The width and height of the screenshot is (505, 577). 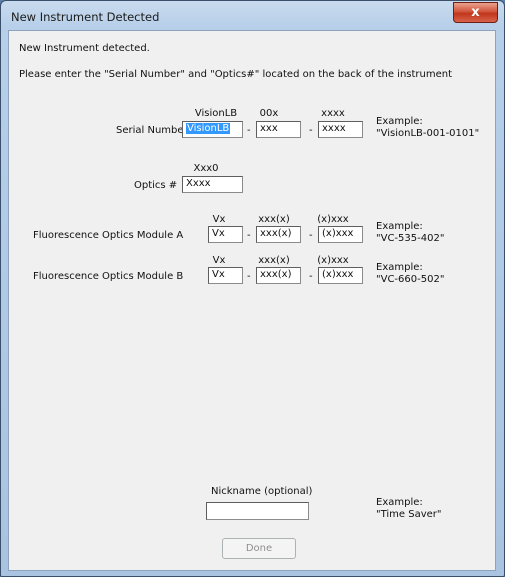 I want to click on serial-middle-input: xxx, so click(x=278, y=129).